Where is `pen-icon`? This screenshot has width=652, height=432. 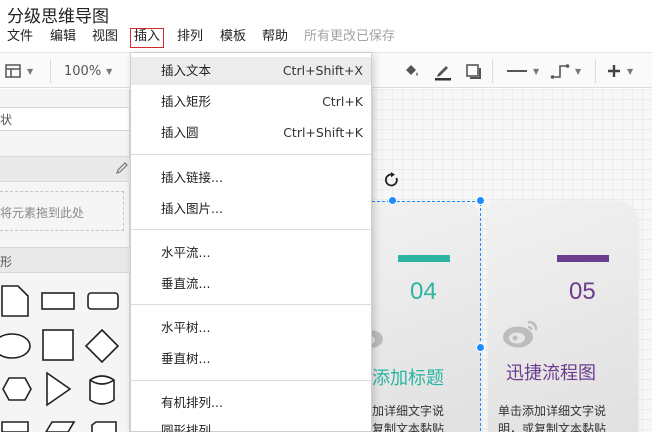
pen-icon is located at coordinates (443, 73).